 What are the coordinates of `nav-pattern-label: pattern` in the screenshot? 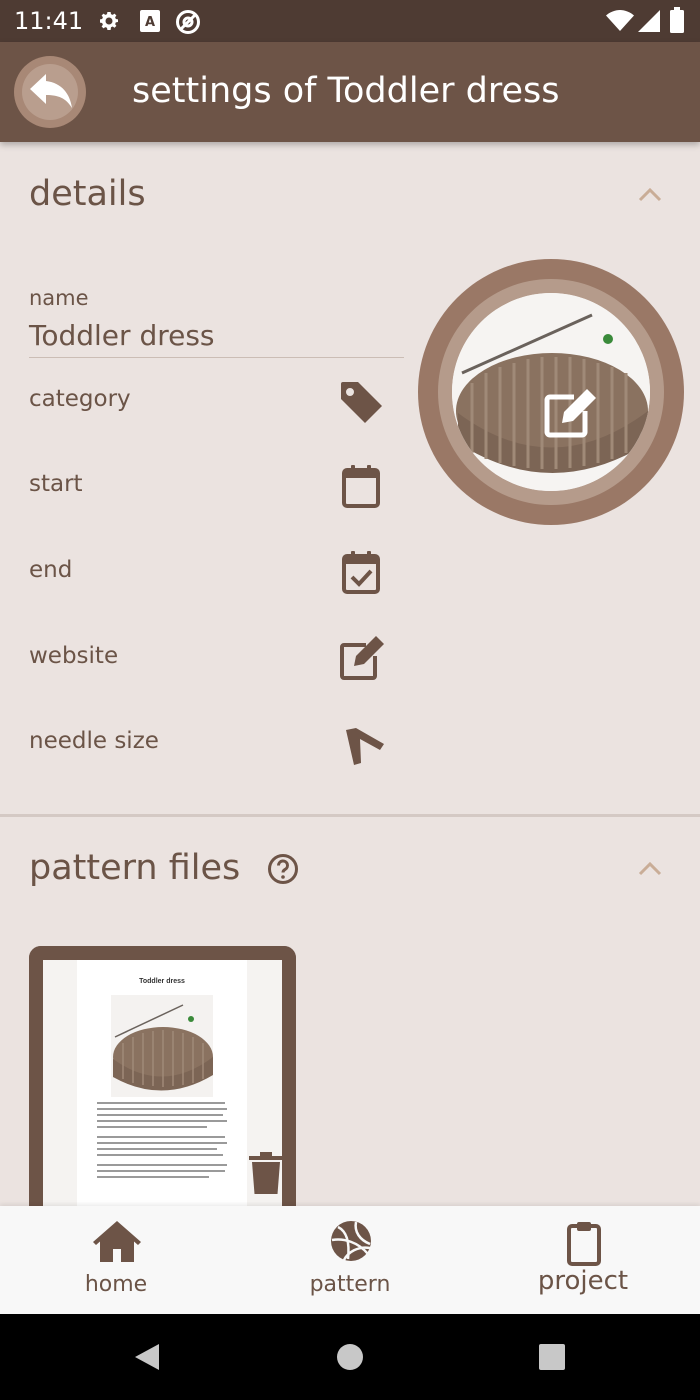 It's located at (350, 1284).